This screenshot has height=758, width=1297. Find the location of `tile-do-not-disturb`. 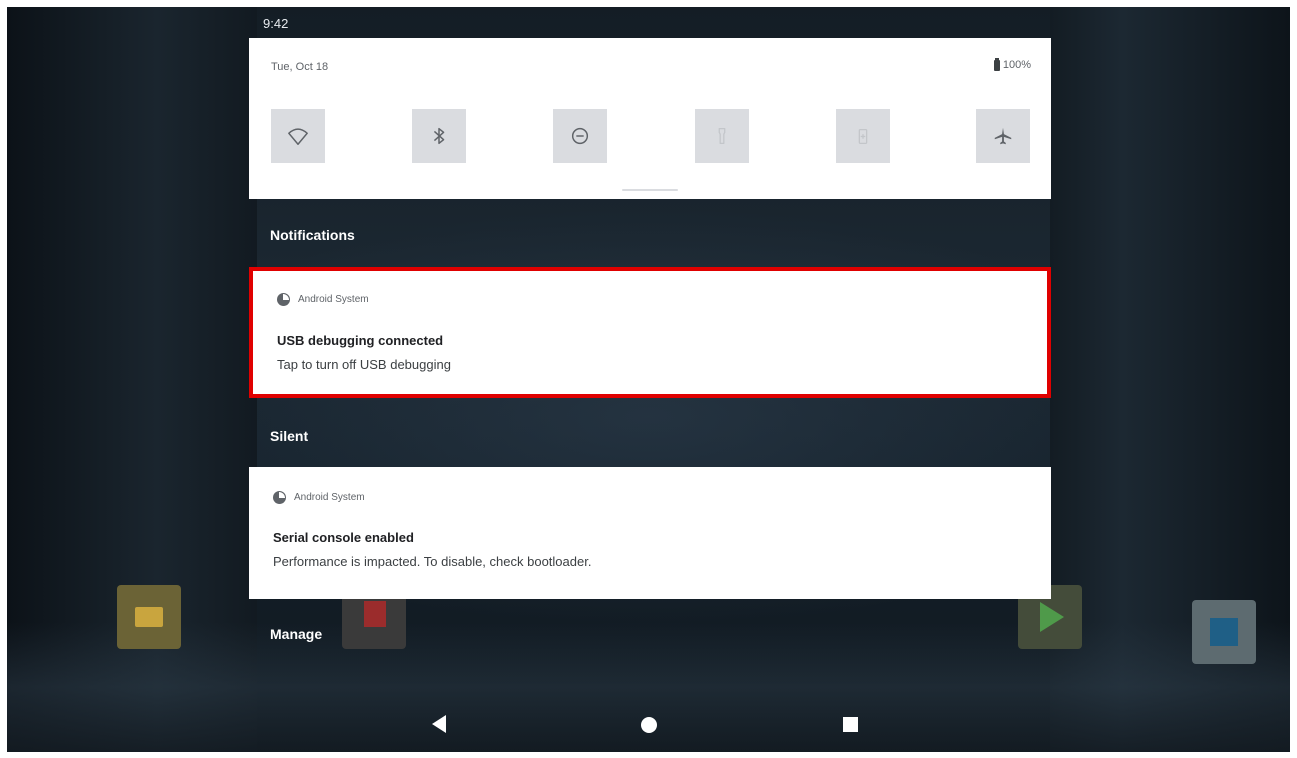

tile-do-not-disturb is located at coordinates (580, 136).